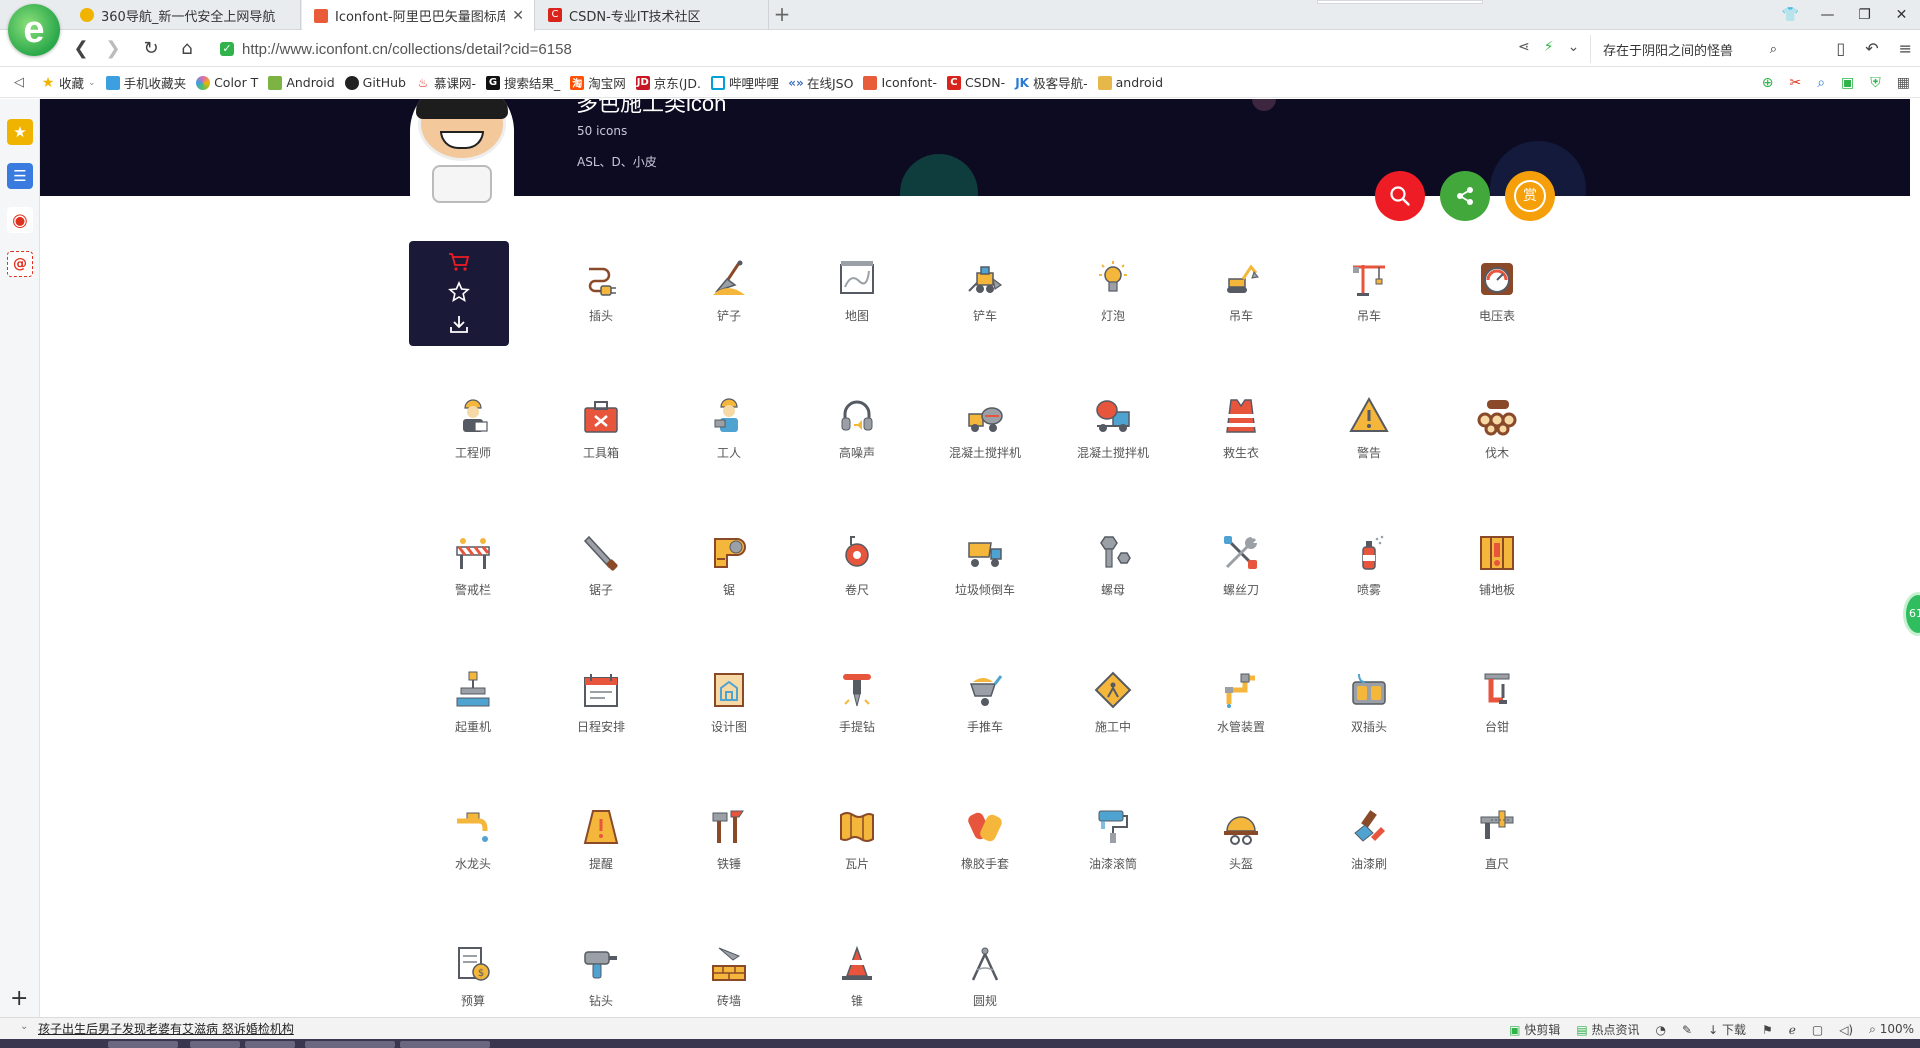 The height and width of the screenshot is (1048, 1920). What do you see at coordinates (1864, 15) in the screenshot?
I see `restore-icon: ❐` at bounding box center [1864, 15].